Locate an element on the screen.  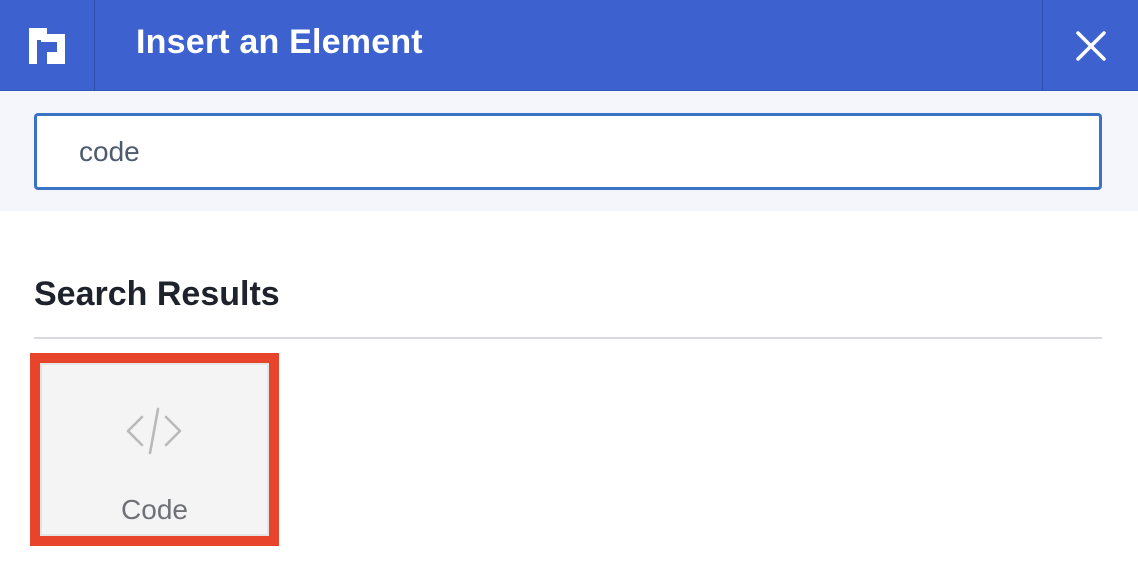
close-button is located at coordinates (1090, 45).